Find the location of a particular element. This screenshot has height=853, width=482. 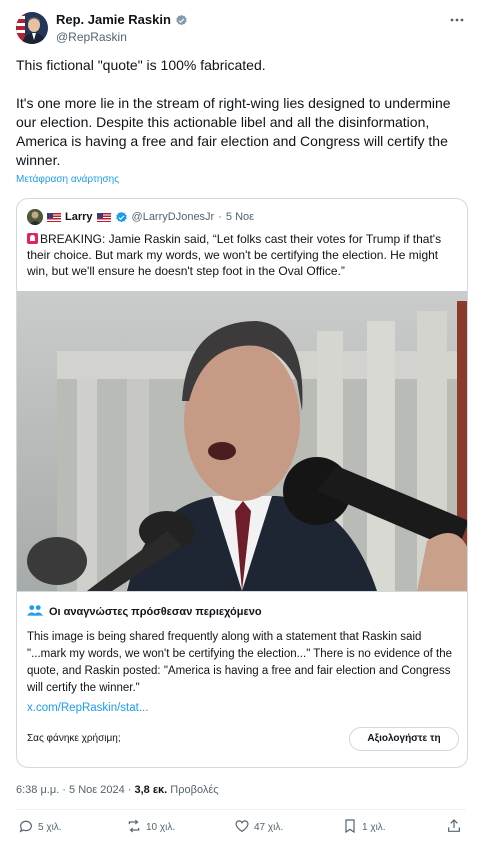

author-info: Rep. Jamie Raskin @RepRaskin is located at coordinates (122, 29).